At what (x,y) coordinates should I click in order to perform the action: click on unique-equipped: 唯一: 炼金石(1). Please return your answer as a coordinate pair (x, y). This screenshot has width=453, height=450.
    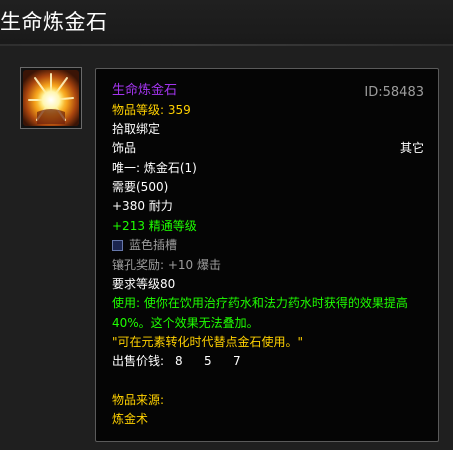
    Looking at the image, I should click on (154, 168).